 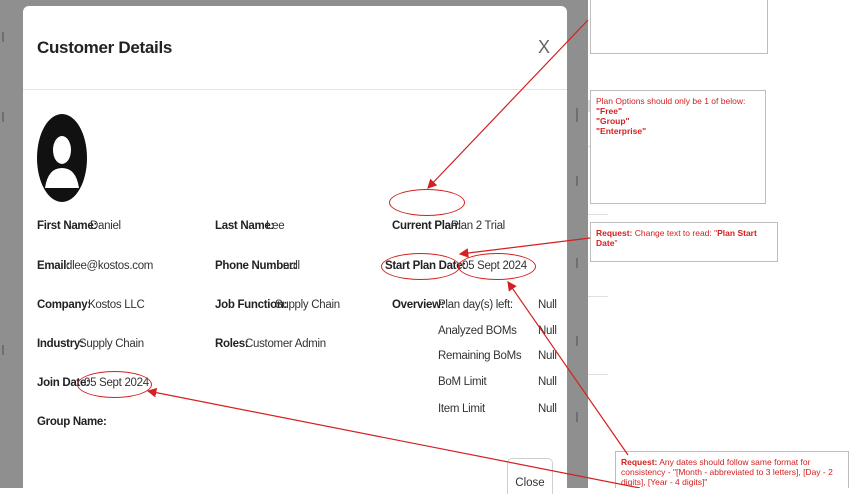 I want to click on job-function-value: Supply Chain, so click(x=307, y=305).